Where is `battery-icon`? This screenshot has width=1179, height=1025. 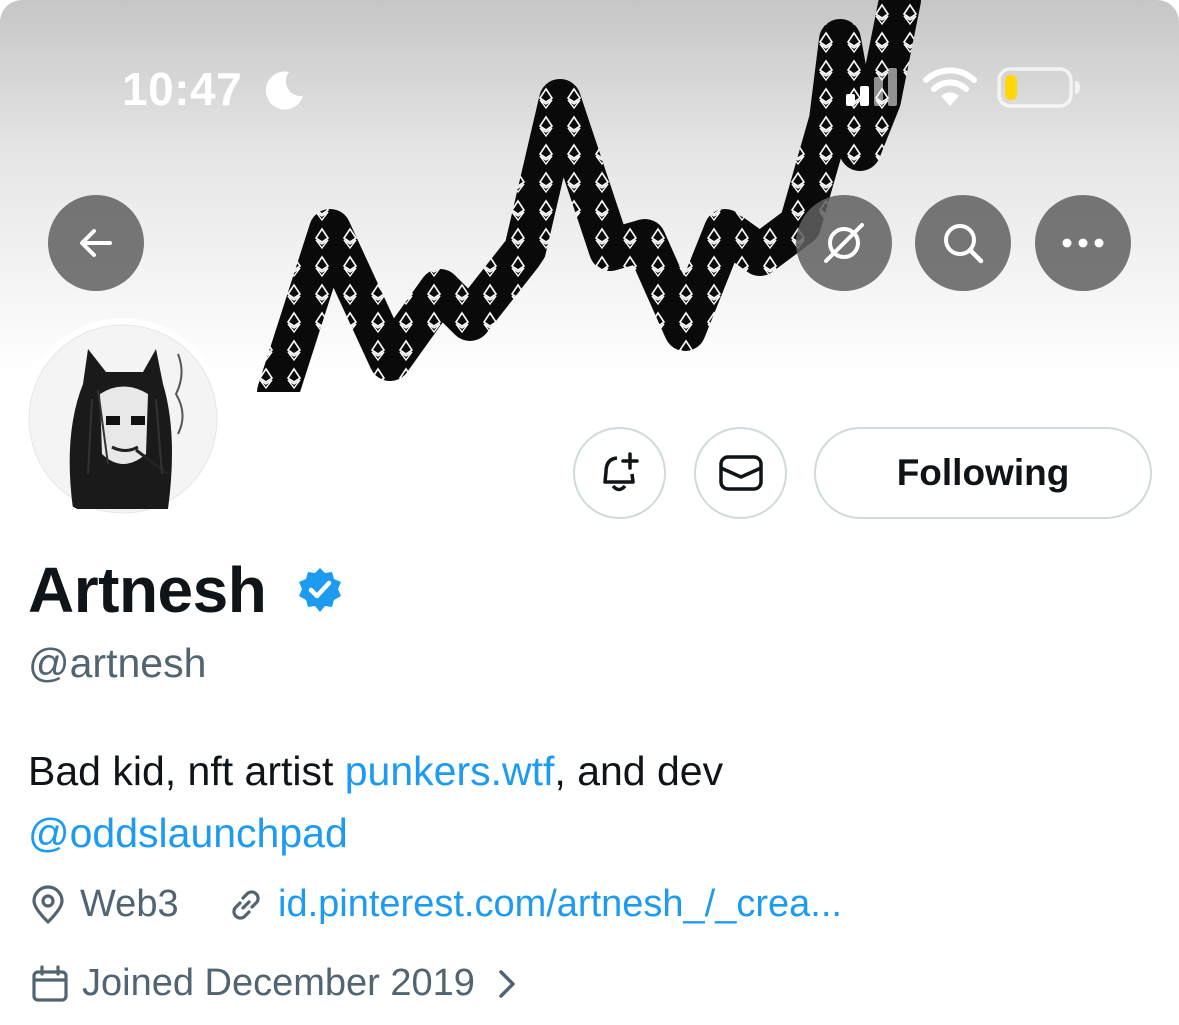 battery-icon is located at coordinates (1038, 87).